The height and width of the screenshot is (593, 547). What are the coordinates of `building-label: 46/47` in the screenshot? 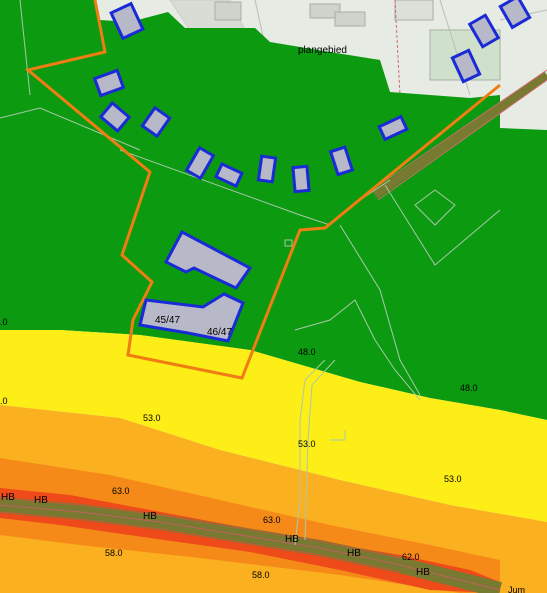 It's located at (219, 332).